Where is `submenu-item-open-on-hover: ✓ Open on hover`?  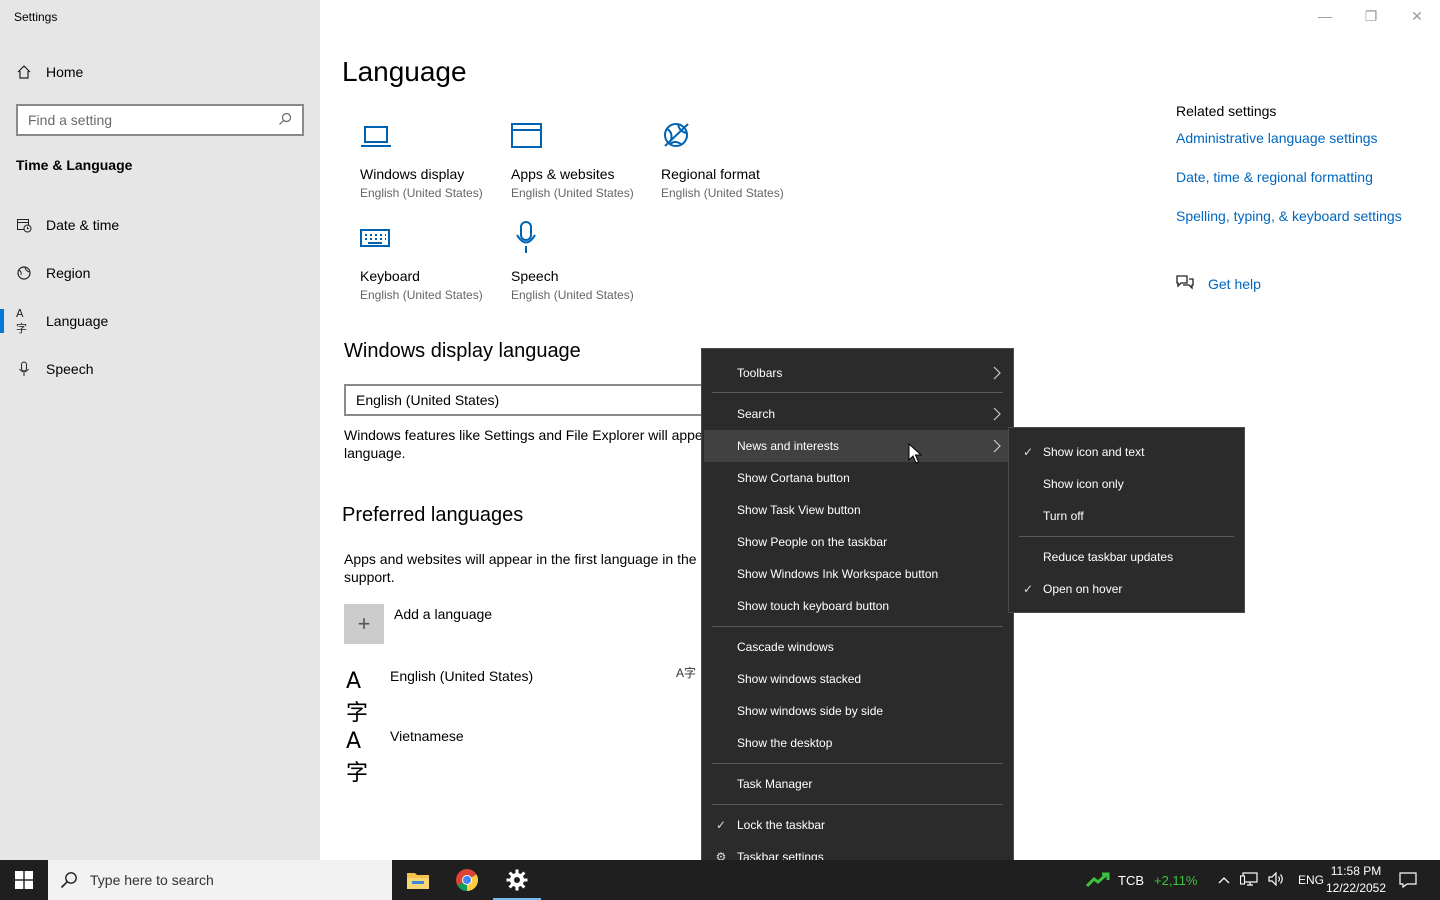 submenu-item-open-on-hover: ✓ Open on hover is located at coordinates (1126, 589).